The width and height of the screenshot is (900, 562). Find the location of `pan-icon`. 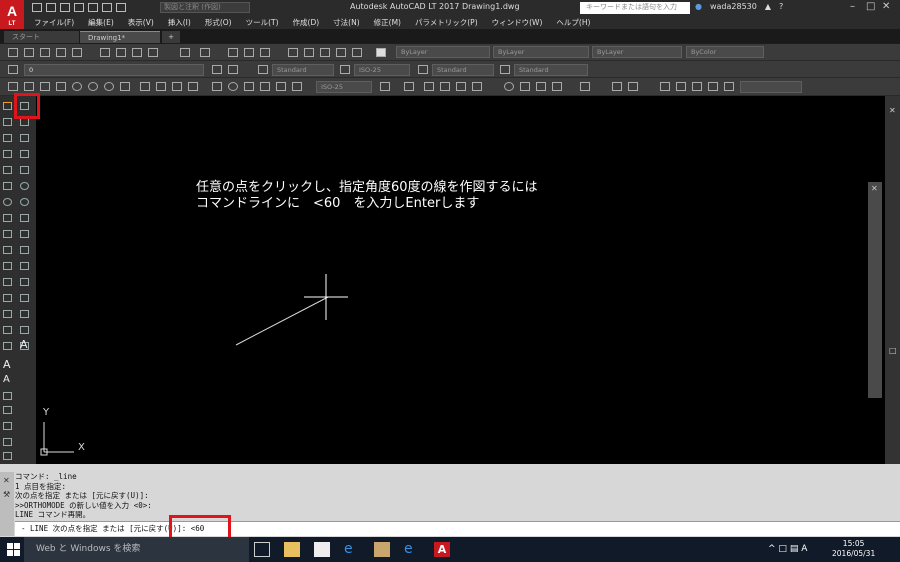

pan-icon is located at coordinates (233, 52).